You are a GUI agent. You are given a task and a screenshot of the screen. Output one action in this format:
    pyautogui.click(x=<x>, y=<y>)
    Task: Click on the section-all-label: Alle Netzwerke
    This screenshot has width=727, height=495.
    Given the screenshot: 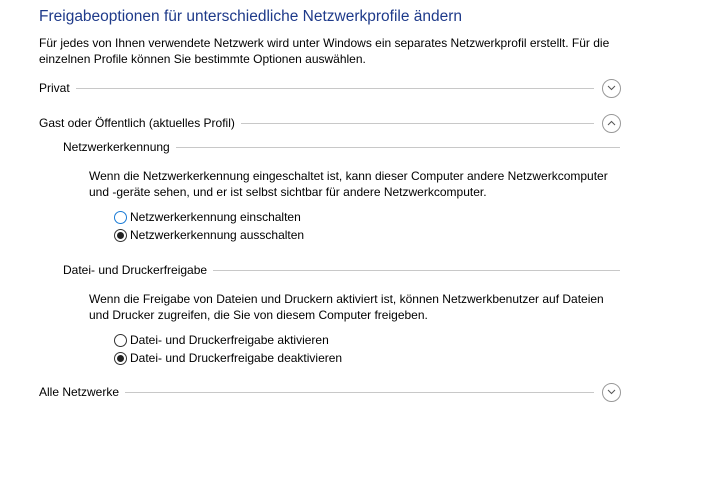 What is the action you would take?
    pyautogui.click(x=79, y=392)
    